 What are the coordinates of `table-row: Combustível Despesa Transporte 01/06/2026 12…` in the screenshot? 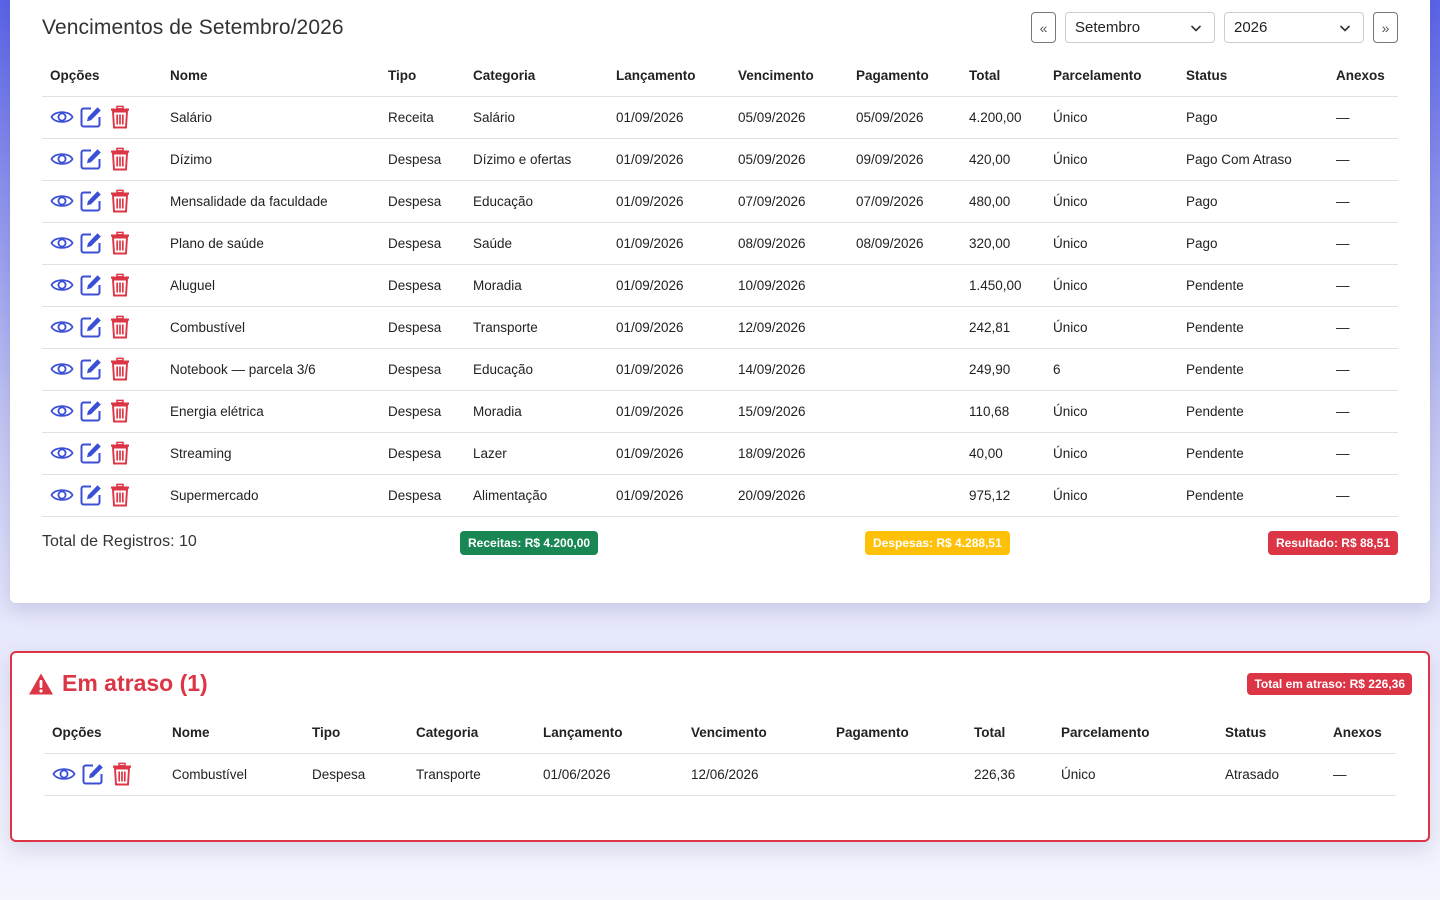 It's located at (720, 774).